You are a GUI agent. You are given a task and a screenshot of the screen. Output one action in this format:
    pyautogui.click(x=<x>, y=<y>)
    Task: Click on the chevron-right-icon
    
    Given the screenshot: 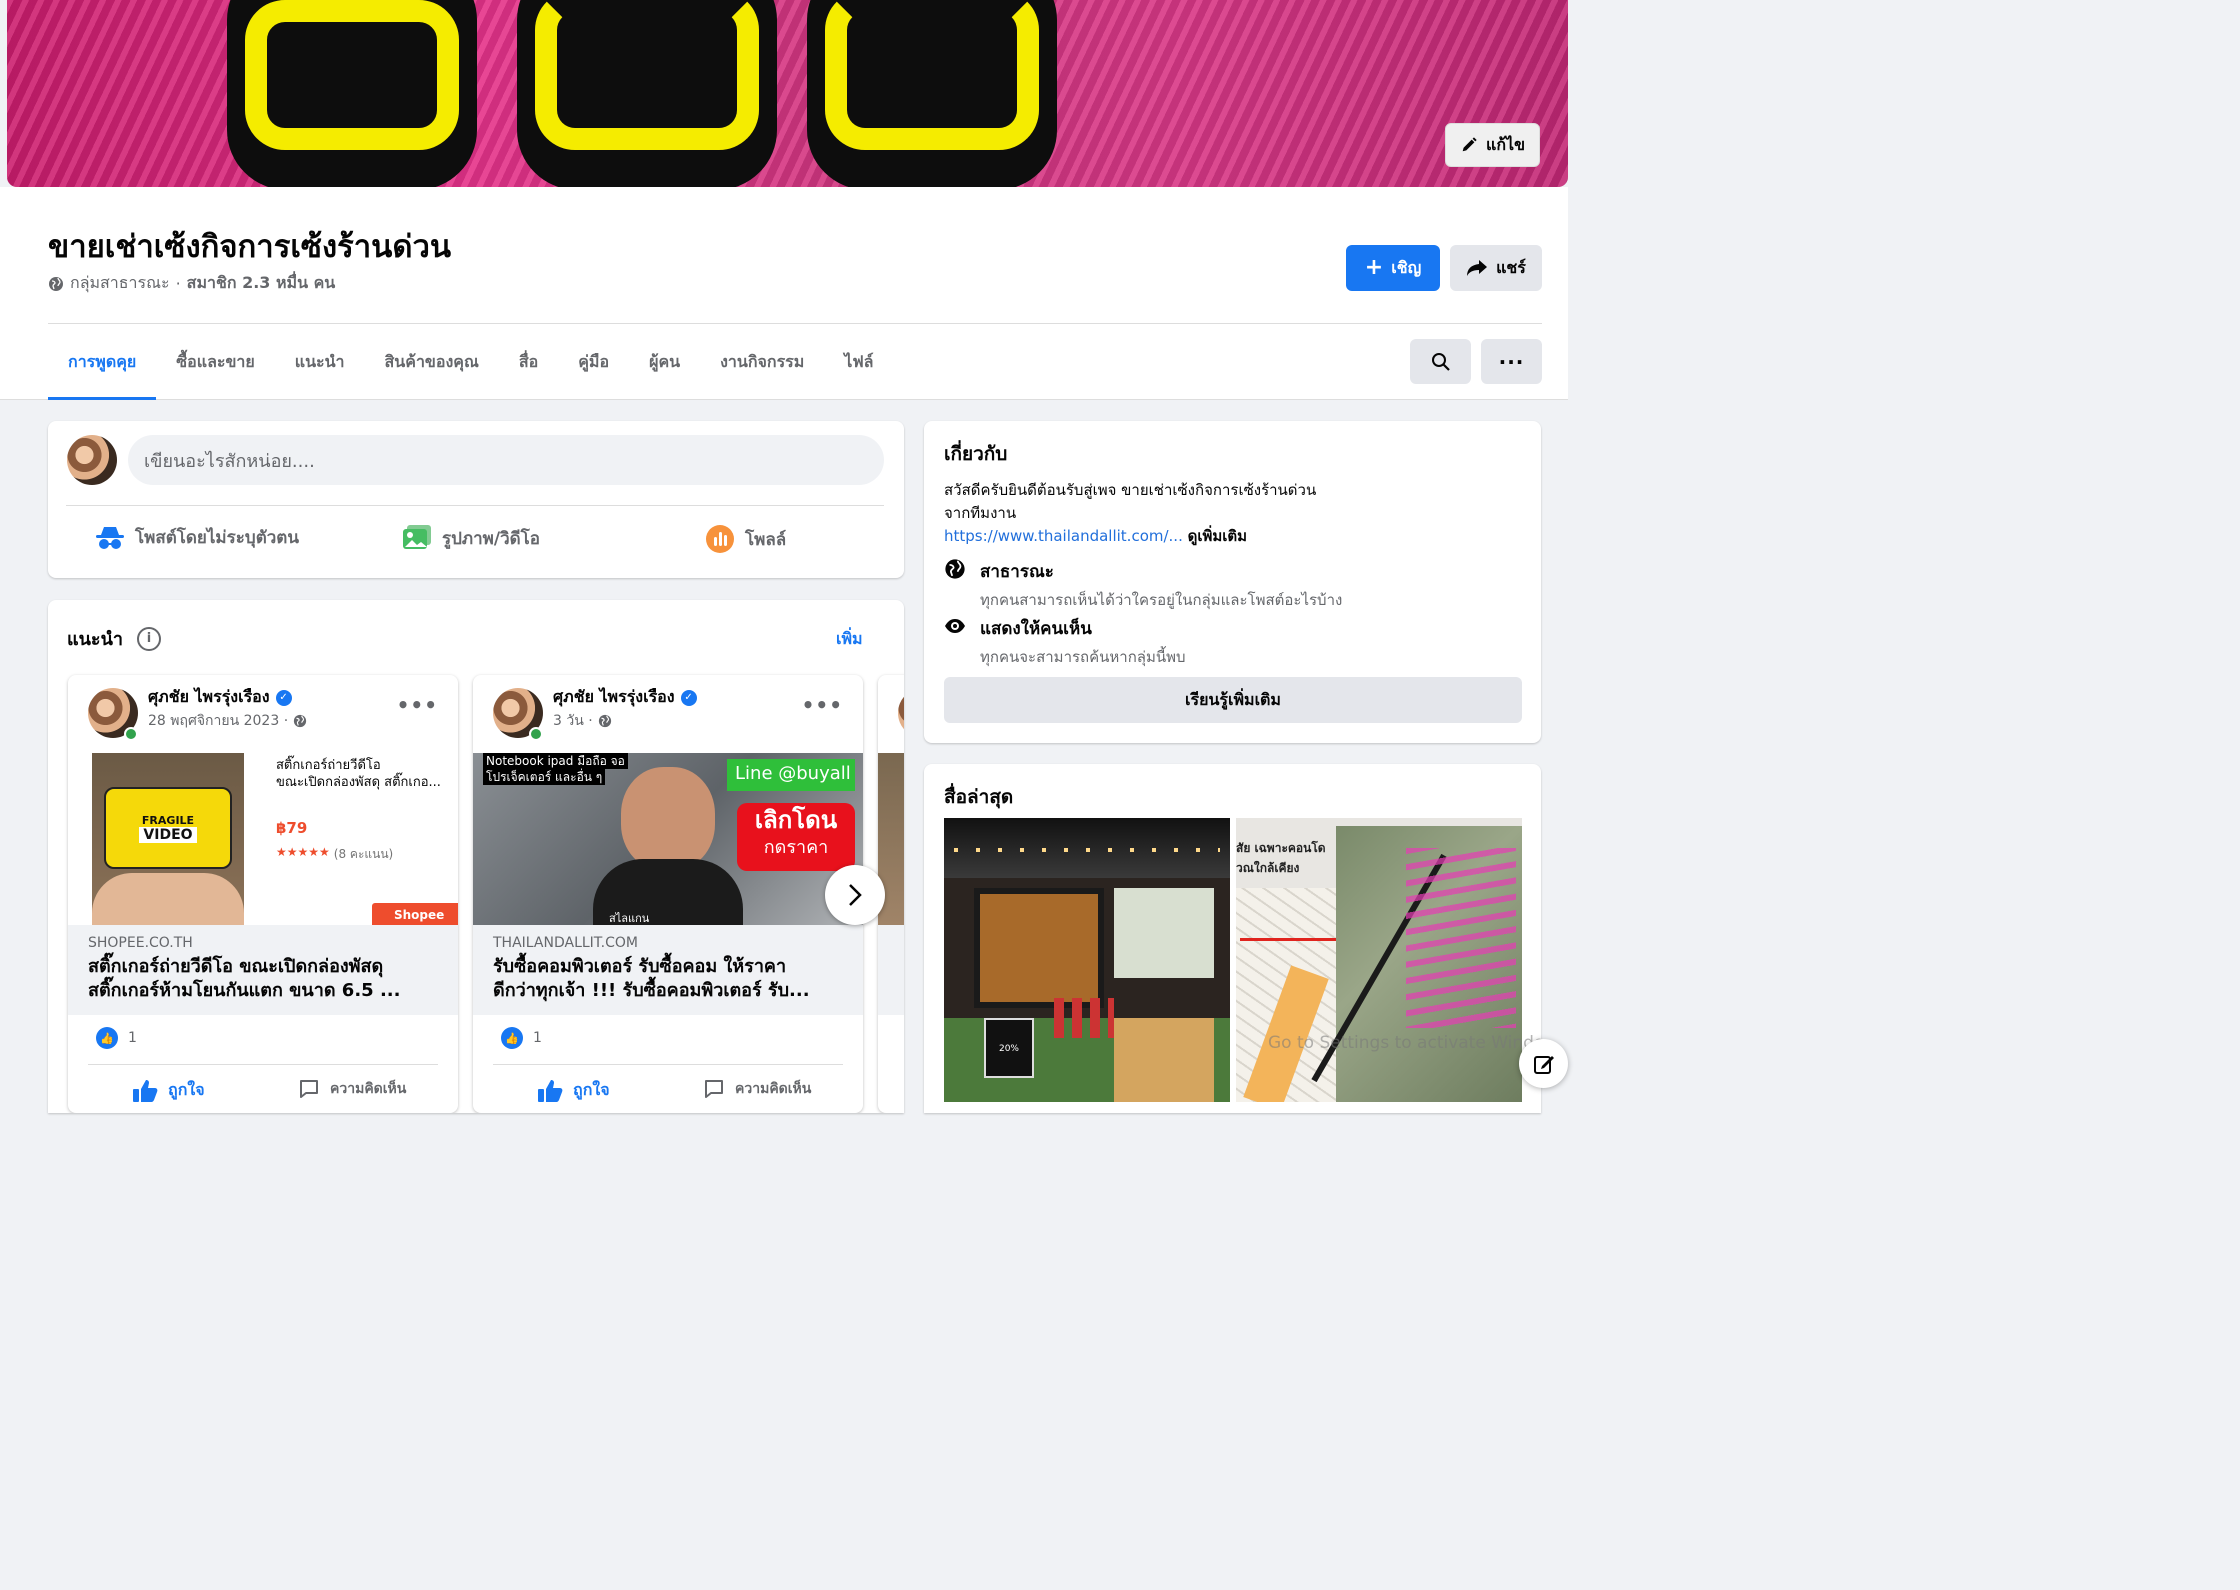 What is the action you would take?
    pyautogui.click(x=855, y=895)
    